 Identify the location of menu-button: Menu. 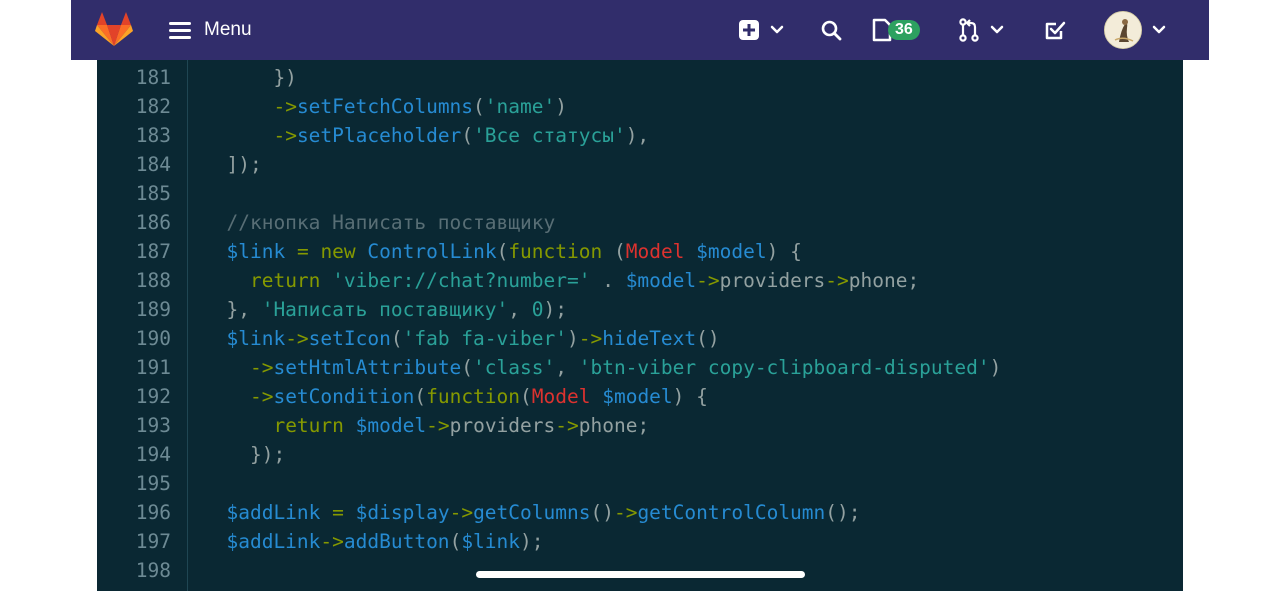
(210, 30).